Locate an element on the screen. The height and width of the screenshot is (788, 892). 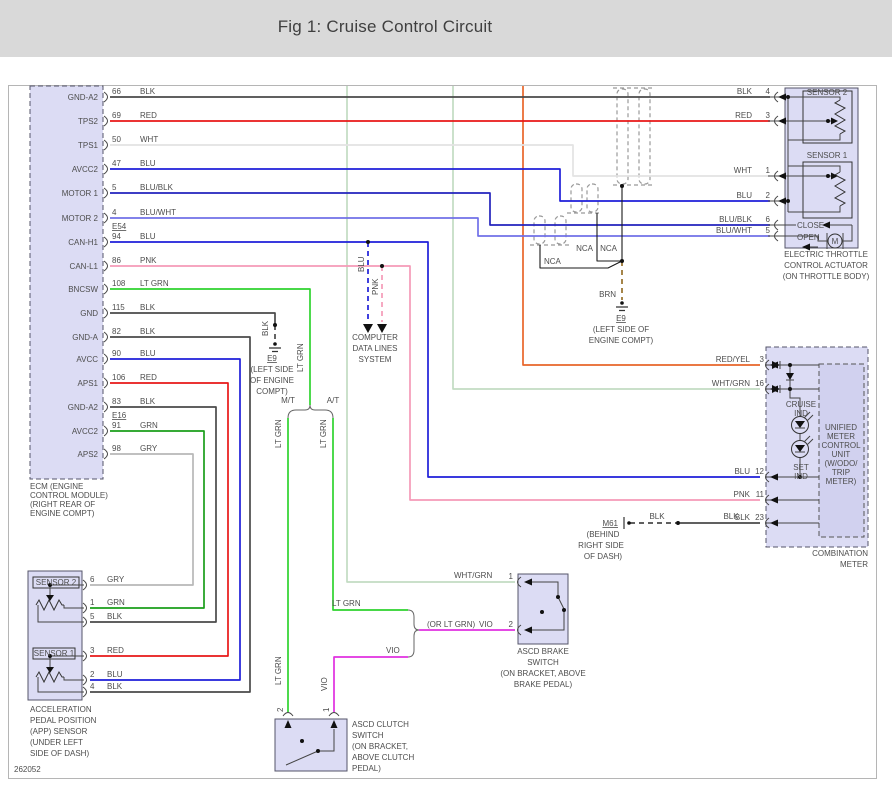
notes-wire-color: LT GRN is located at coordinates (346, 603).